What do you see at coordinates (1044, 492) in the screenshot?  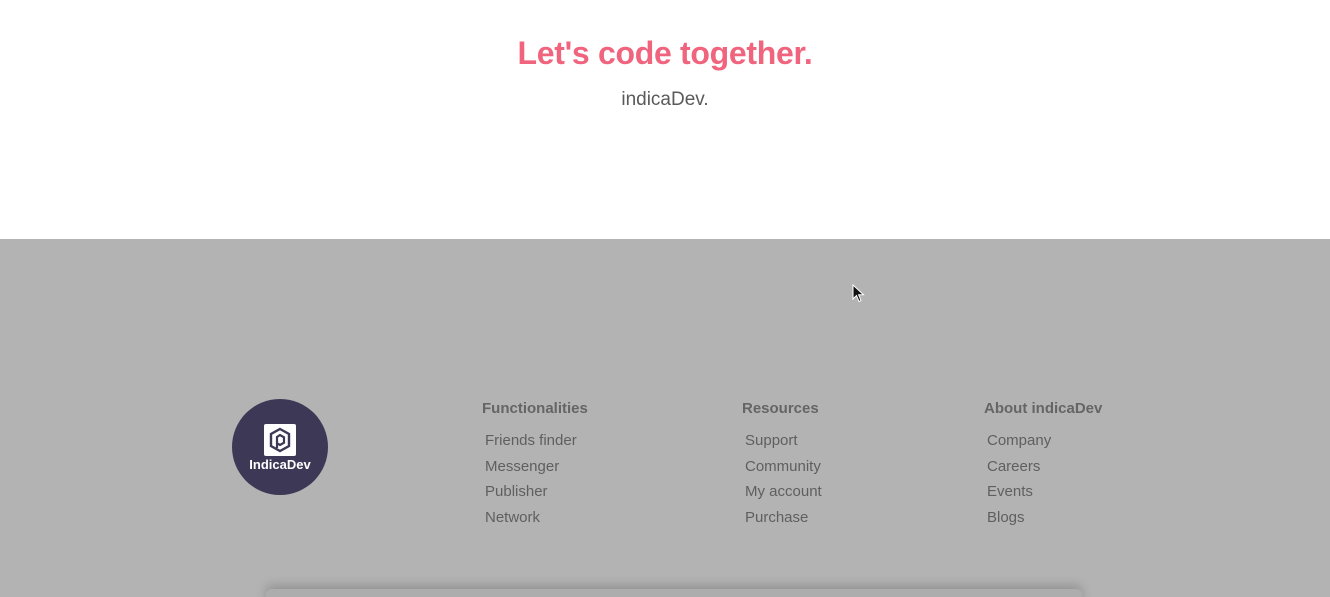 I see `footer-link-events: Events` at bounding box center [1044, 492].